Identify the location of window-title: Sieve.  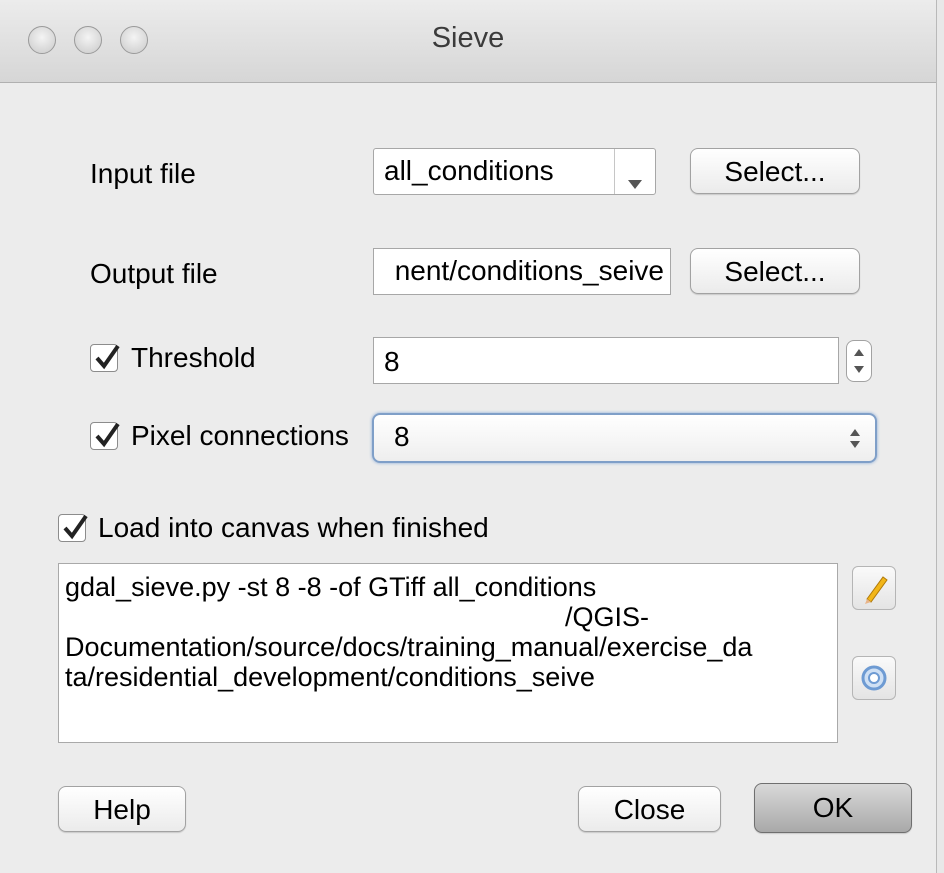
(468, 38).